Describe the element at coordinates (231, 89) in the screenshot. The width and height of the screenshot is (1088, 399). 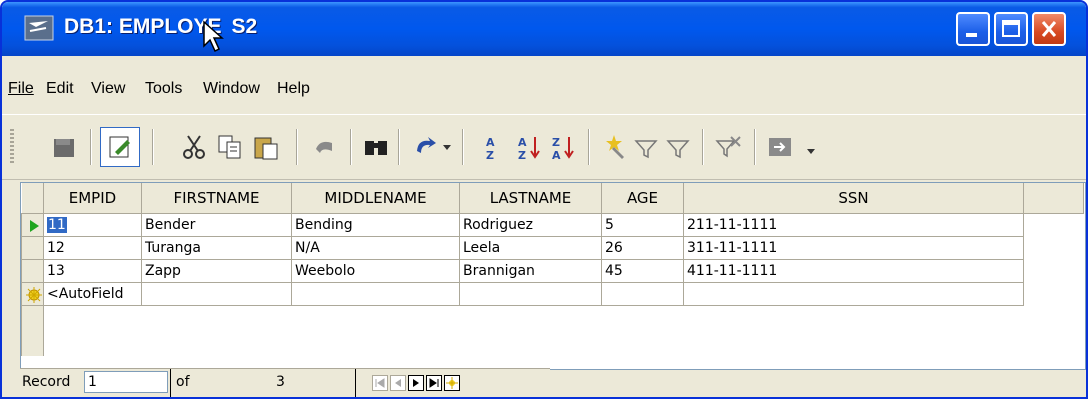
I see `menu-window: Window` at that location.